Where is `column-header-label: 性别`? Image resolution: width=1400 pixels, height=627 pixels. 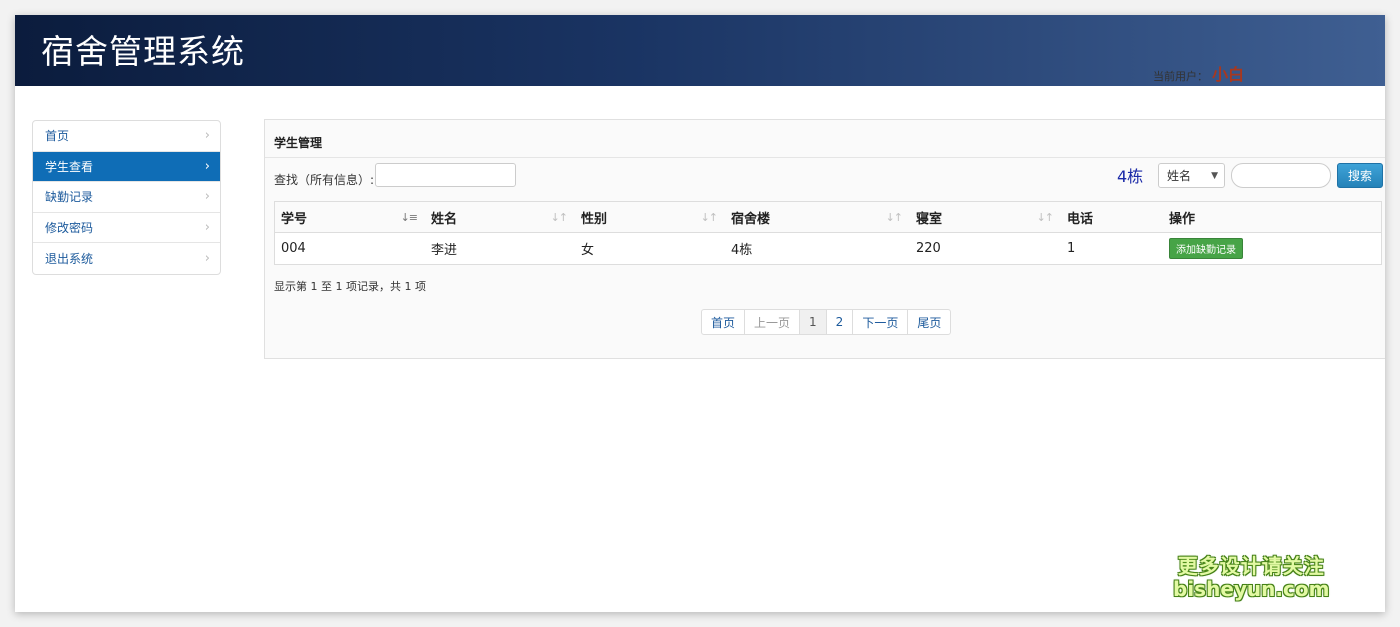 column-header-label: 性别 is located at coordinates (594, 219).